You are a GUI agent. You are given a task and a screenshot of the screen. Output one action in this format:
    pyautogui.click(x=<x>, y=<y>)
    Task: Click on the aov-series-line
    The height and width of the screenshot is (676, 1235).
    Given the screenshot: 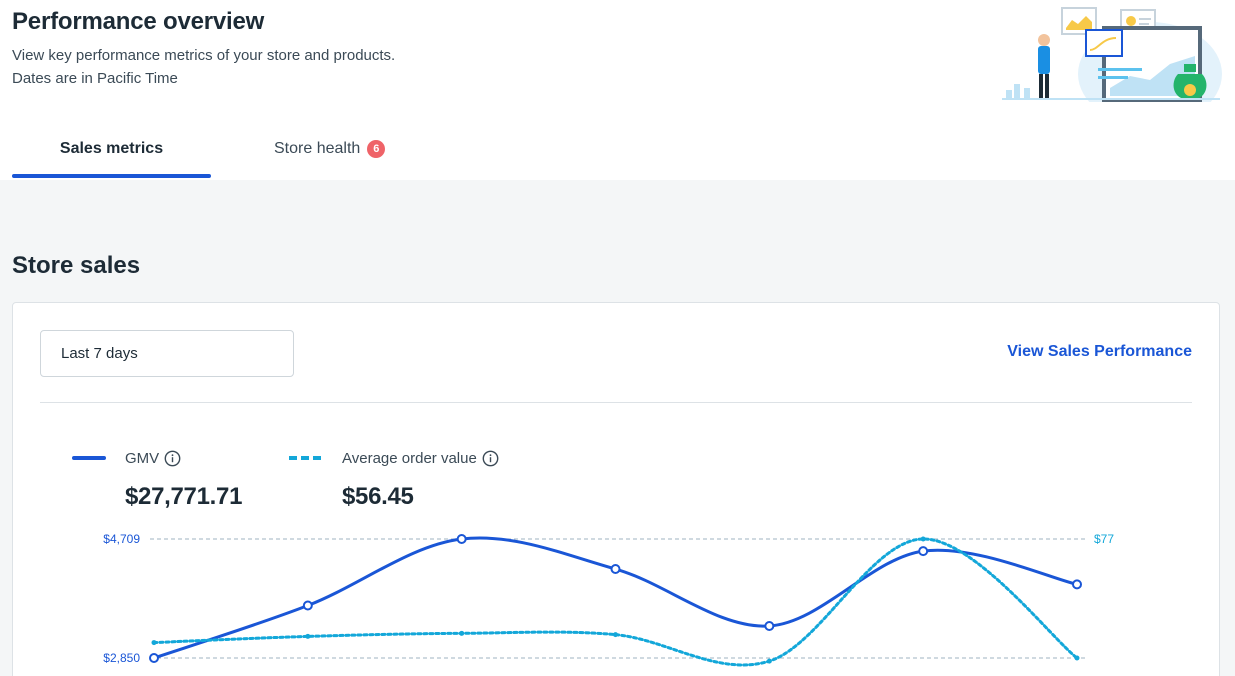 What is the action you would take?
    pyautogui.click(x=615, y=602)
    